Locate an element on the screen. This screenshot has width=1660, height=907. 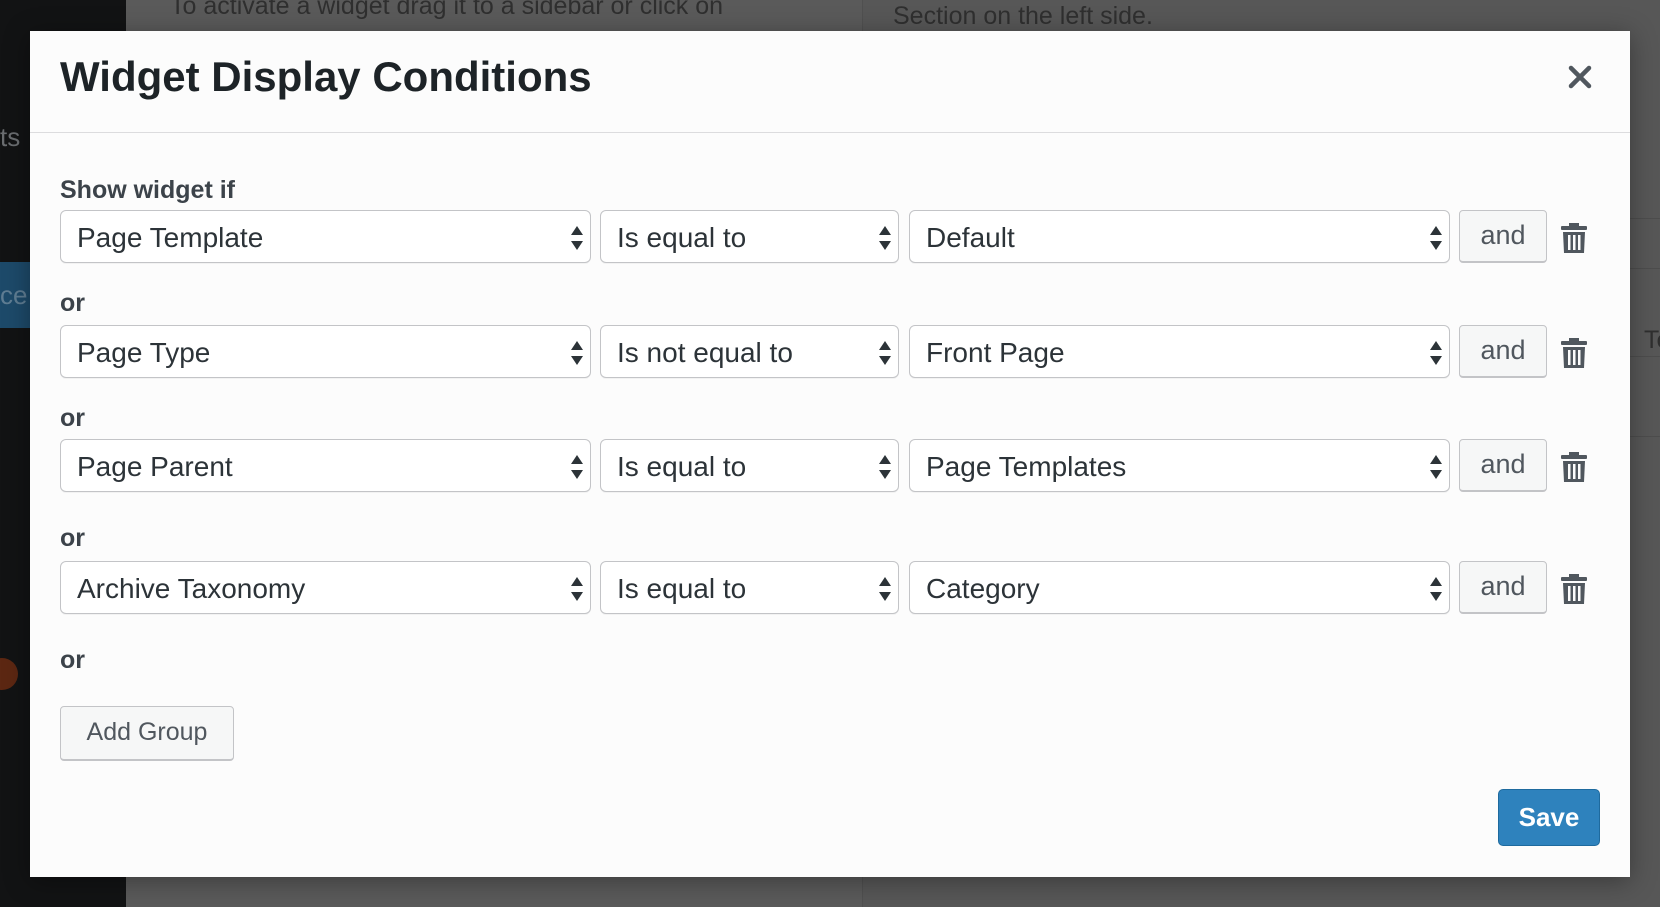
condition-operator-select: Is not equal to is located at coordinates (749, 351).